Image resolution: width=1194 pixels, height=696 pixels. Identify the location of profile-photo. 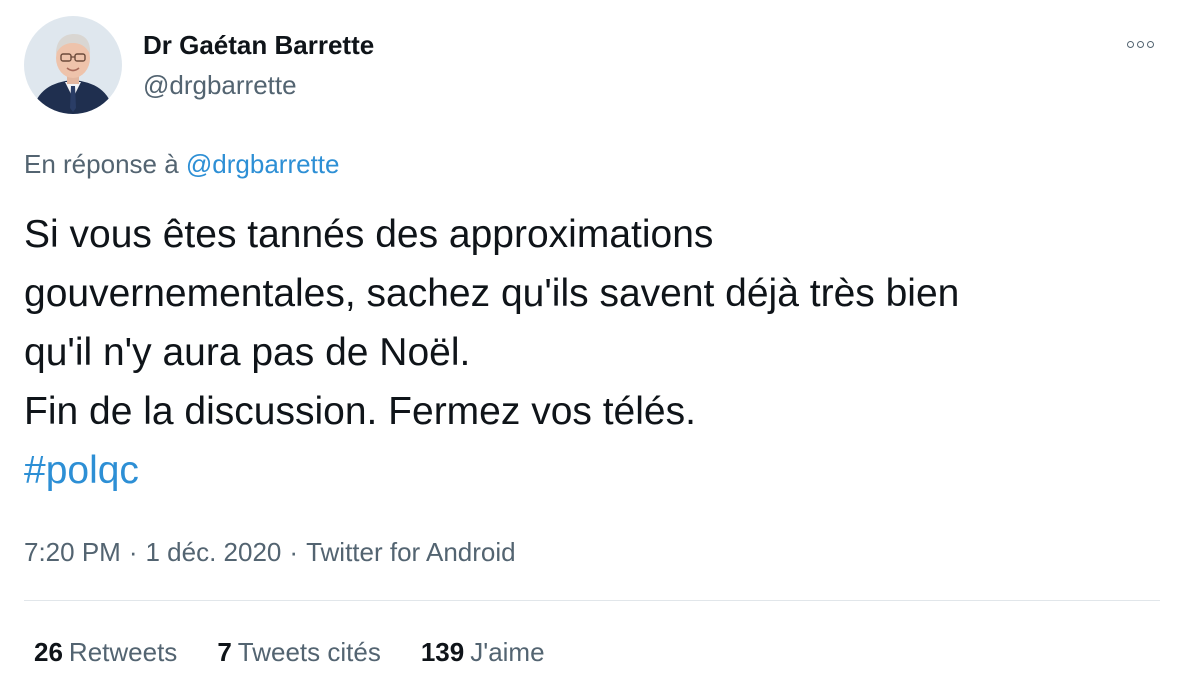
(73, 65).